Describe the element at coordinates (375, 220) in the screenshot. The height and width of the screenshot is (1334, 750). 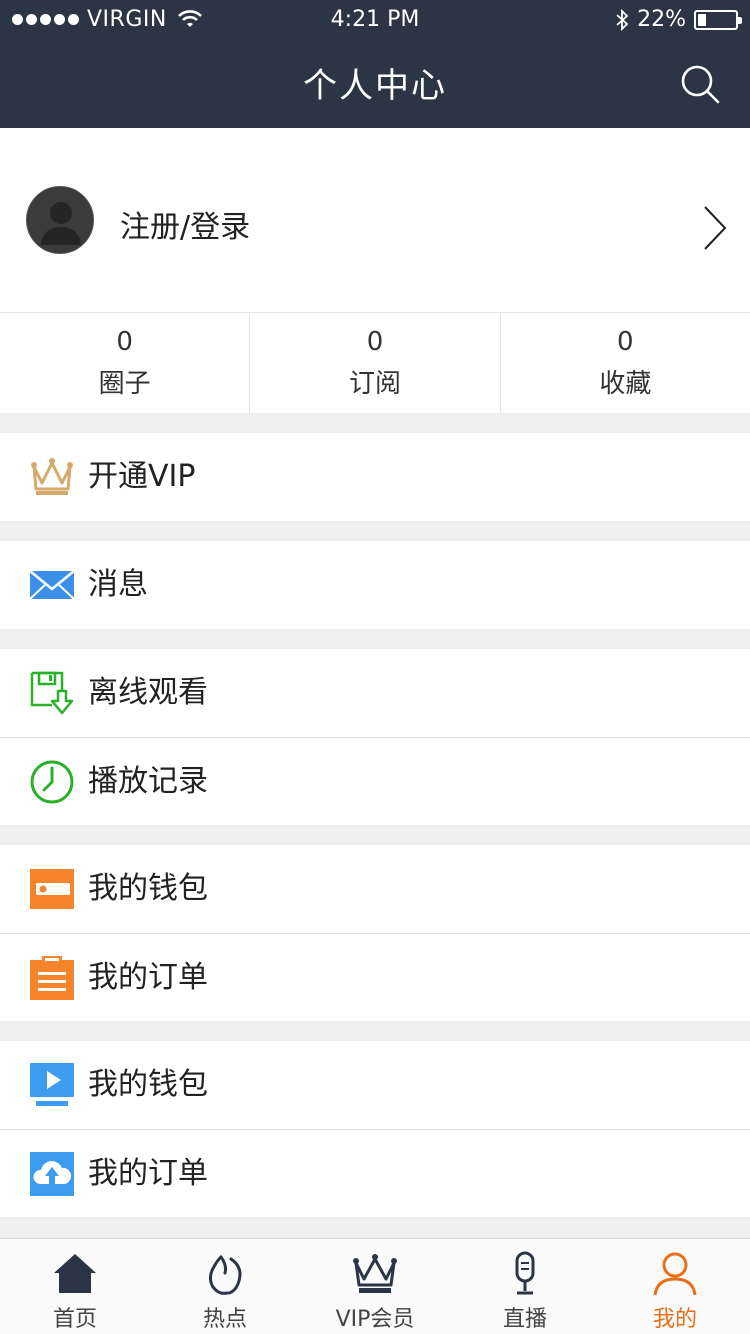
I see `profile-login-row: 注册/登录` at that location.